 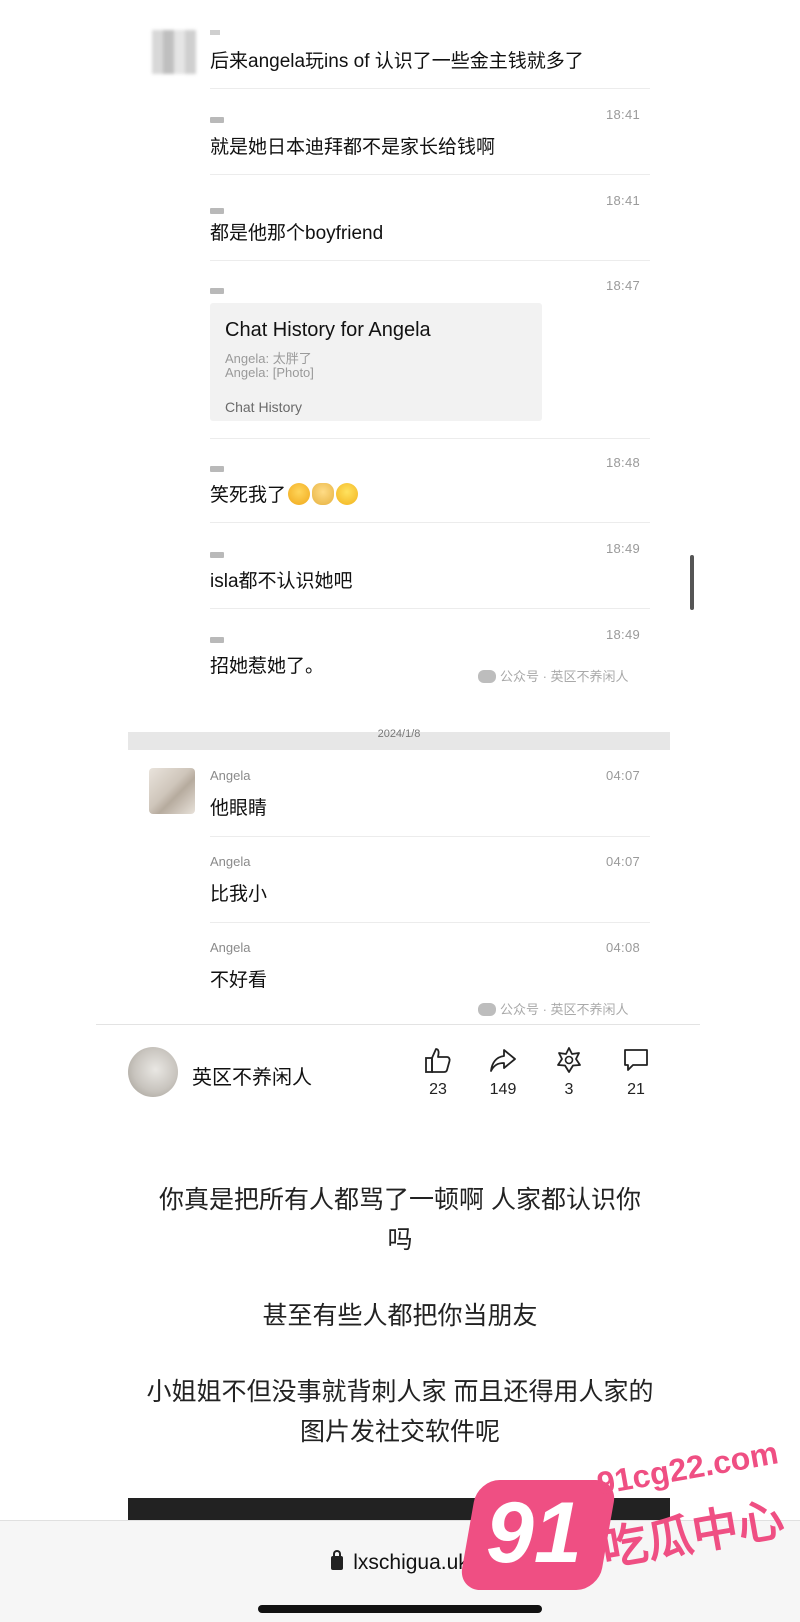 What do you see at coordinates (623, 462) in the screenshot?
I see `message-time: 18:48` at bounding box center [623, 462].